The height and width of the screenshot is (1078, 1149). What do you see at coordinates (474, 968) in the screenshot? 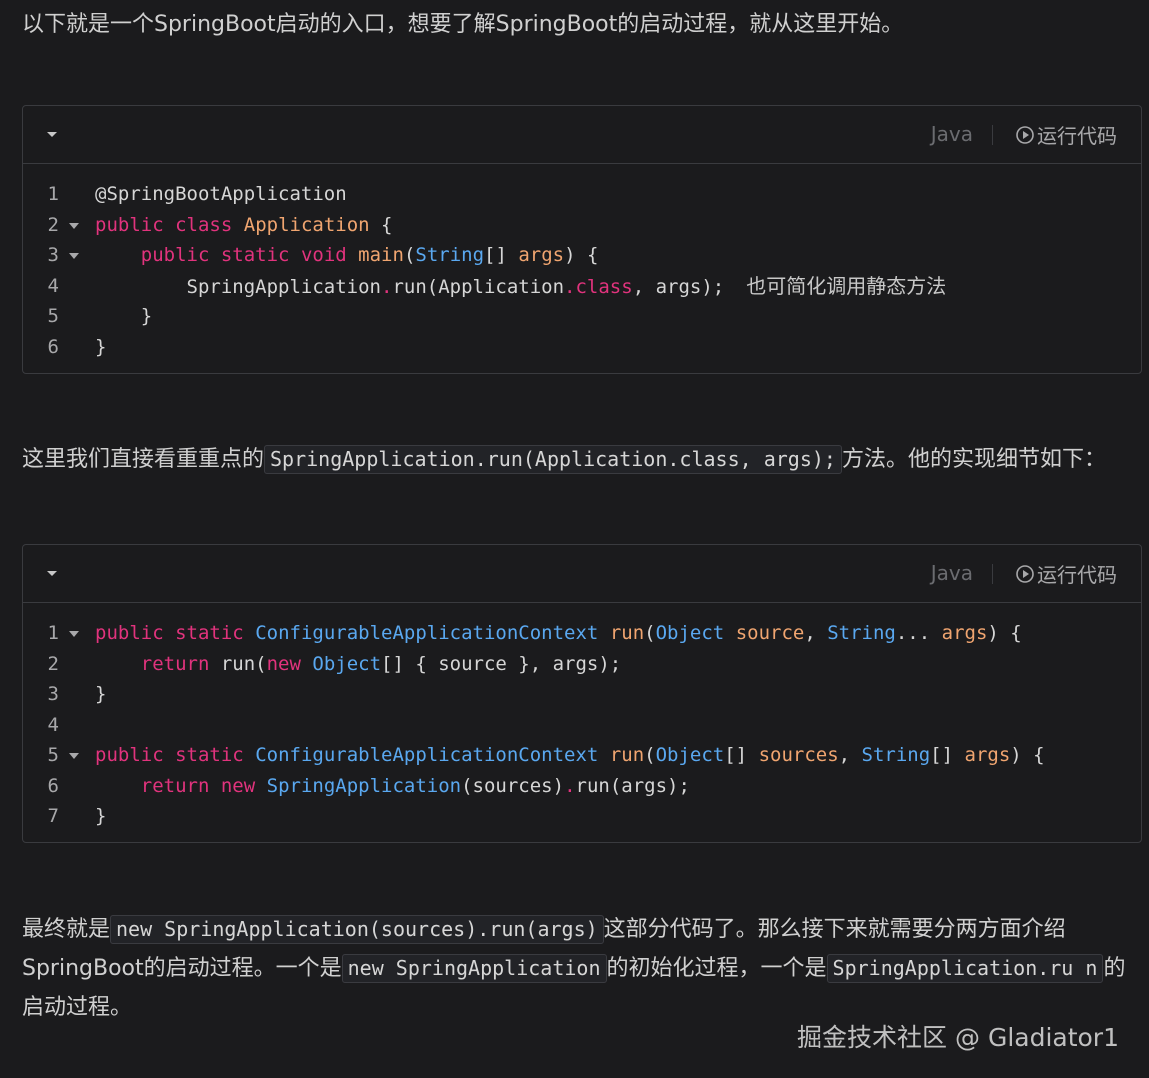
I see `inline-code-new-spring-application: new SpringApplication` at bounding box center [474, 968].